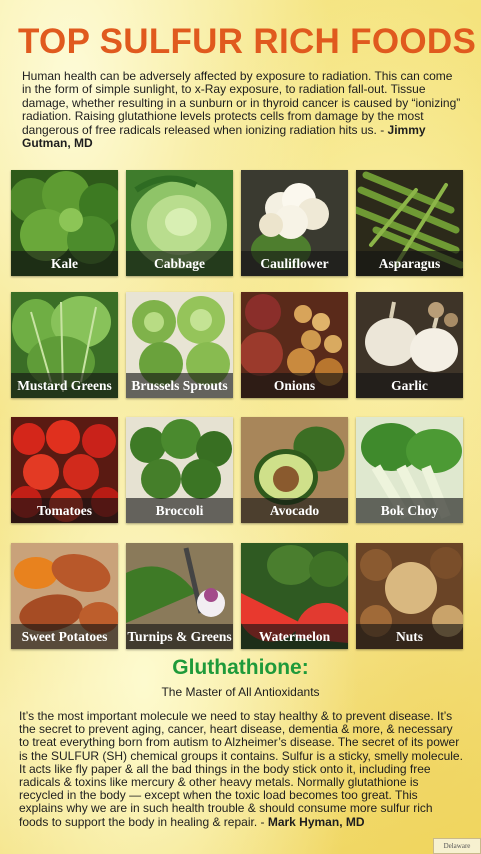  Describe the element at coordinates (316, 821) in the screenshot. I see `glutathione-author: Mark Hyman, MD` at that location.